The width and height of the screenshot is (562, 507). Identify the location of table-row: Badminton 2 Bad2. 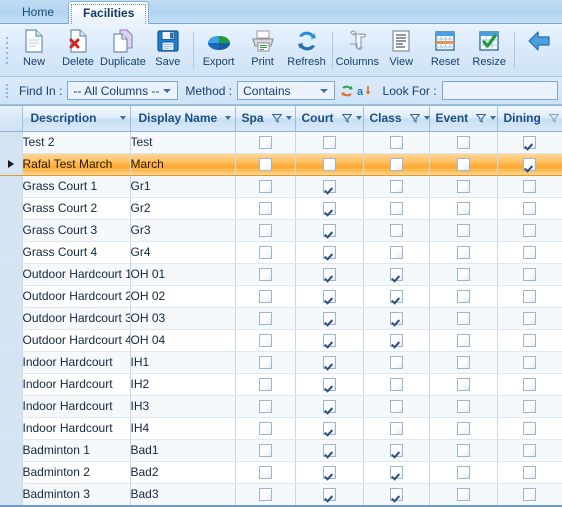
(281, 472).